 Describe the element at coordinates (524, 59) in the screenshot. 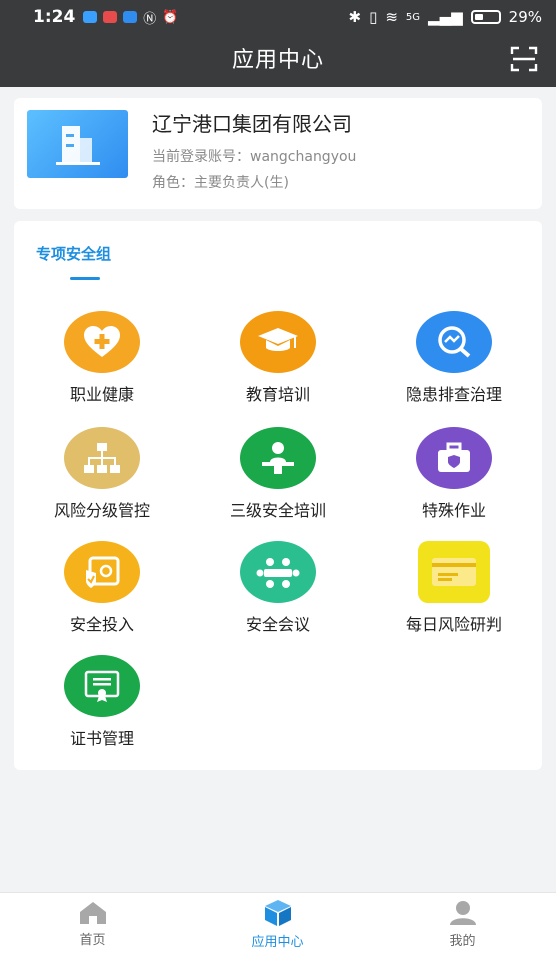

I see `scan-icon` at that location.